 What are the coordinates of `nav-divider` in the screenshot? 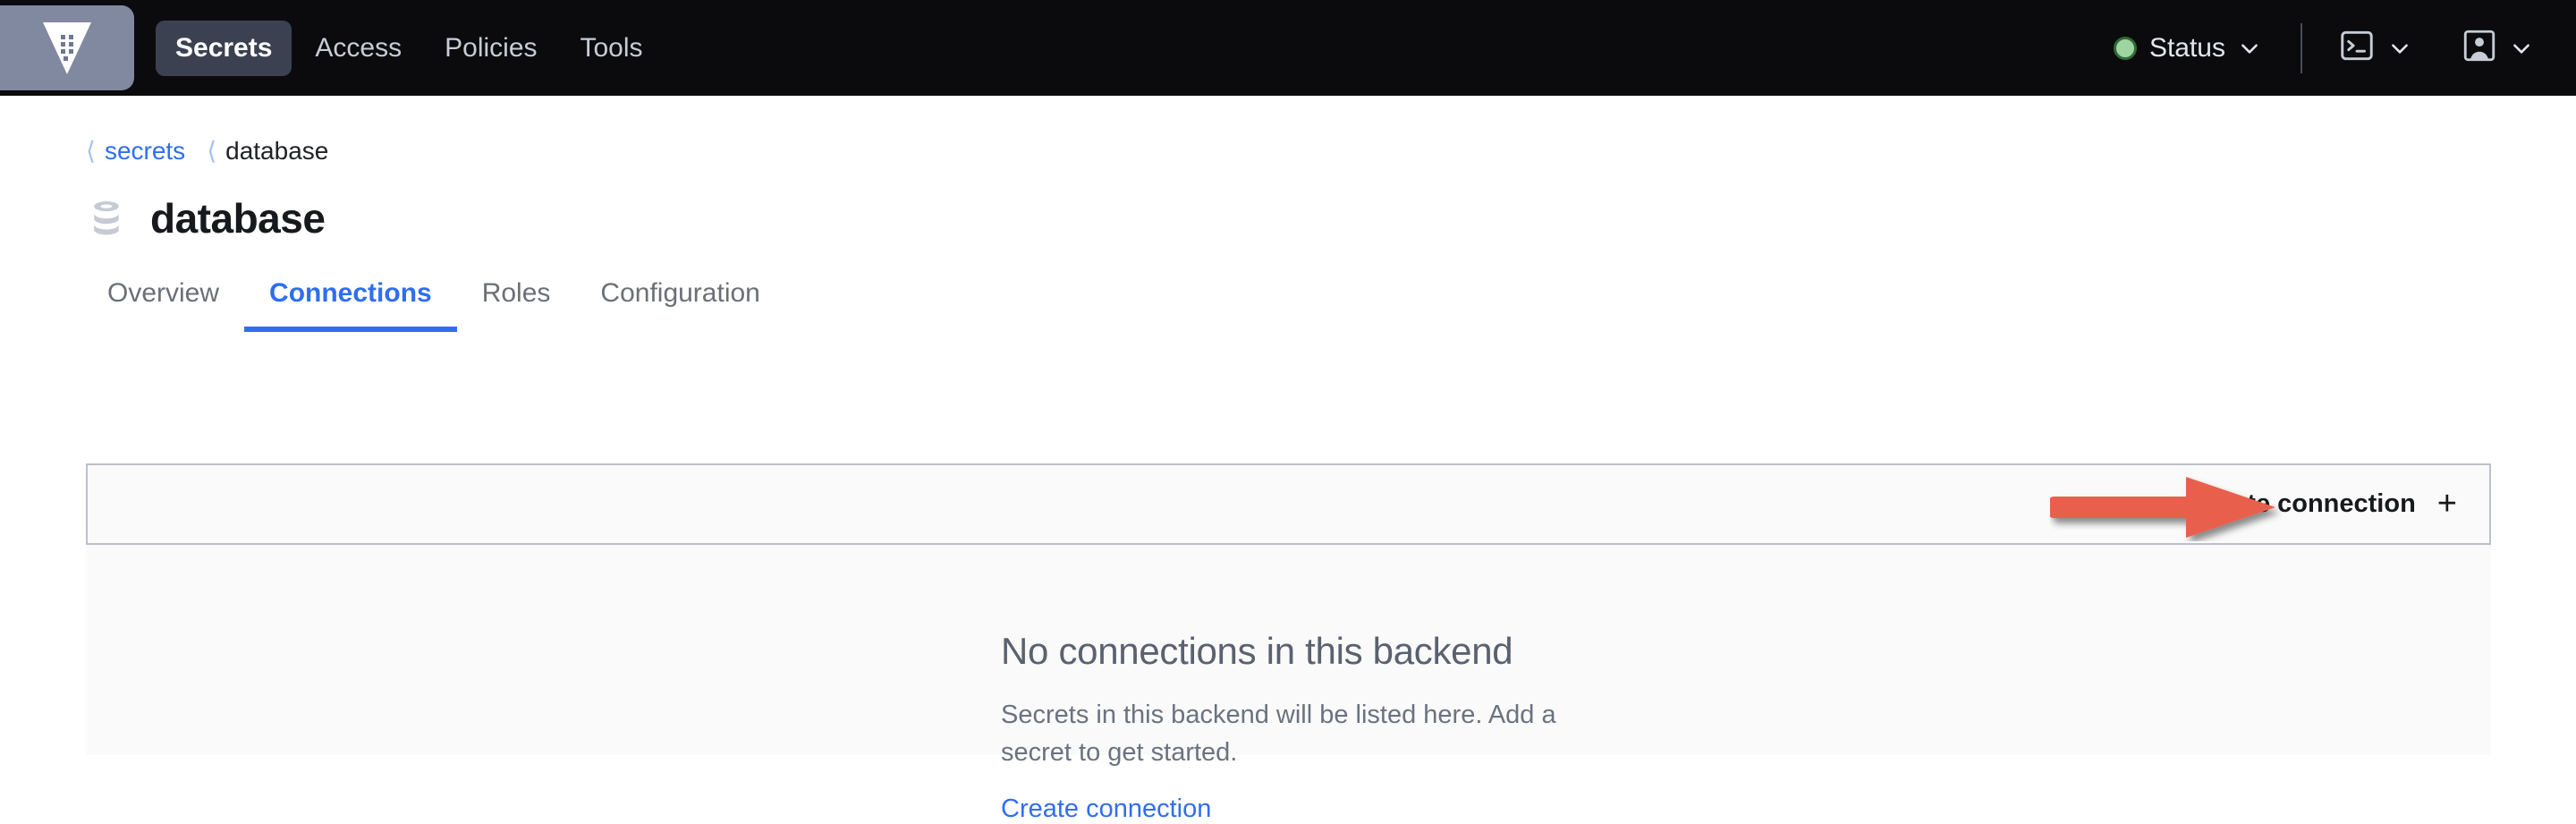 It's located at (2301, 47).